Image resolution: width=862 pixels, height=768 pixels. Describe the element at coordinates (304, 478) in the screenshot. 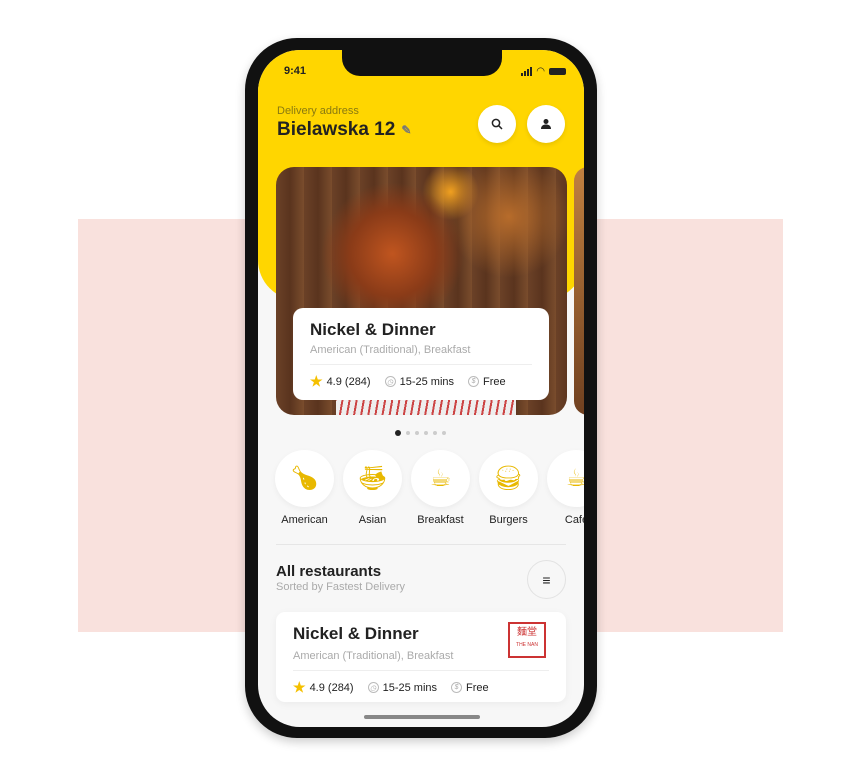

I see `chicken-leg-icon: 🍗︎` at that location.